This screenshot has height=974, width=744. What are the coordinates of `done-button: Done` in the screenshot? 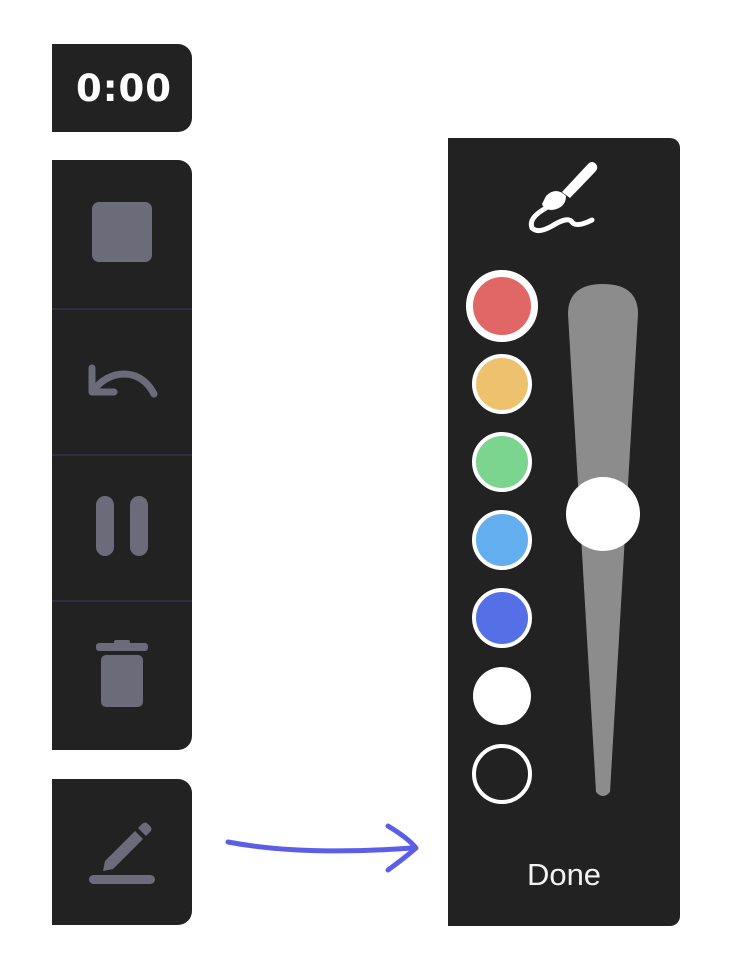 It's located at (564, 875).